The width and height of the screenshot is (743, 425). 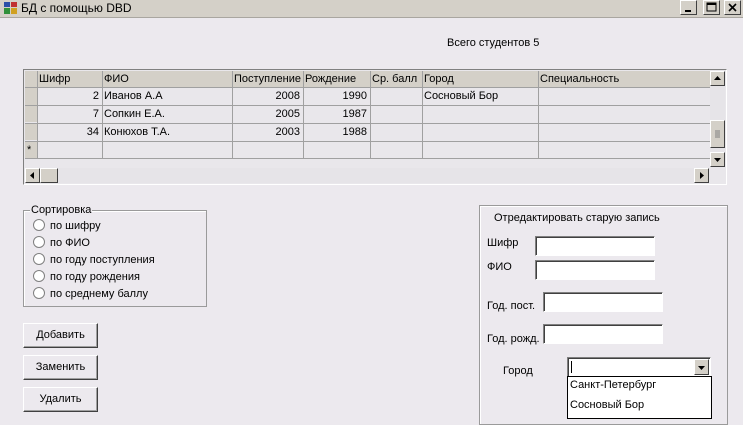 What do you see at coordinates (69, 132) in the screenshot?
I see `cell-code: 34` at bounding box center [69, 132].